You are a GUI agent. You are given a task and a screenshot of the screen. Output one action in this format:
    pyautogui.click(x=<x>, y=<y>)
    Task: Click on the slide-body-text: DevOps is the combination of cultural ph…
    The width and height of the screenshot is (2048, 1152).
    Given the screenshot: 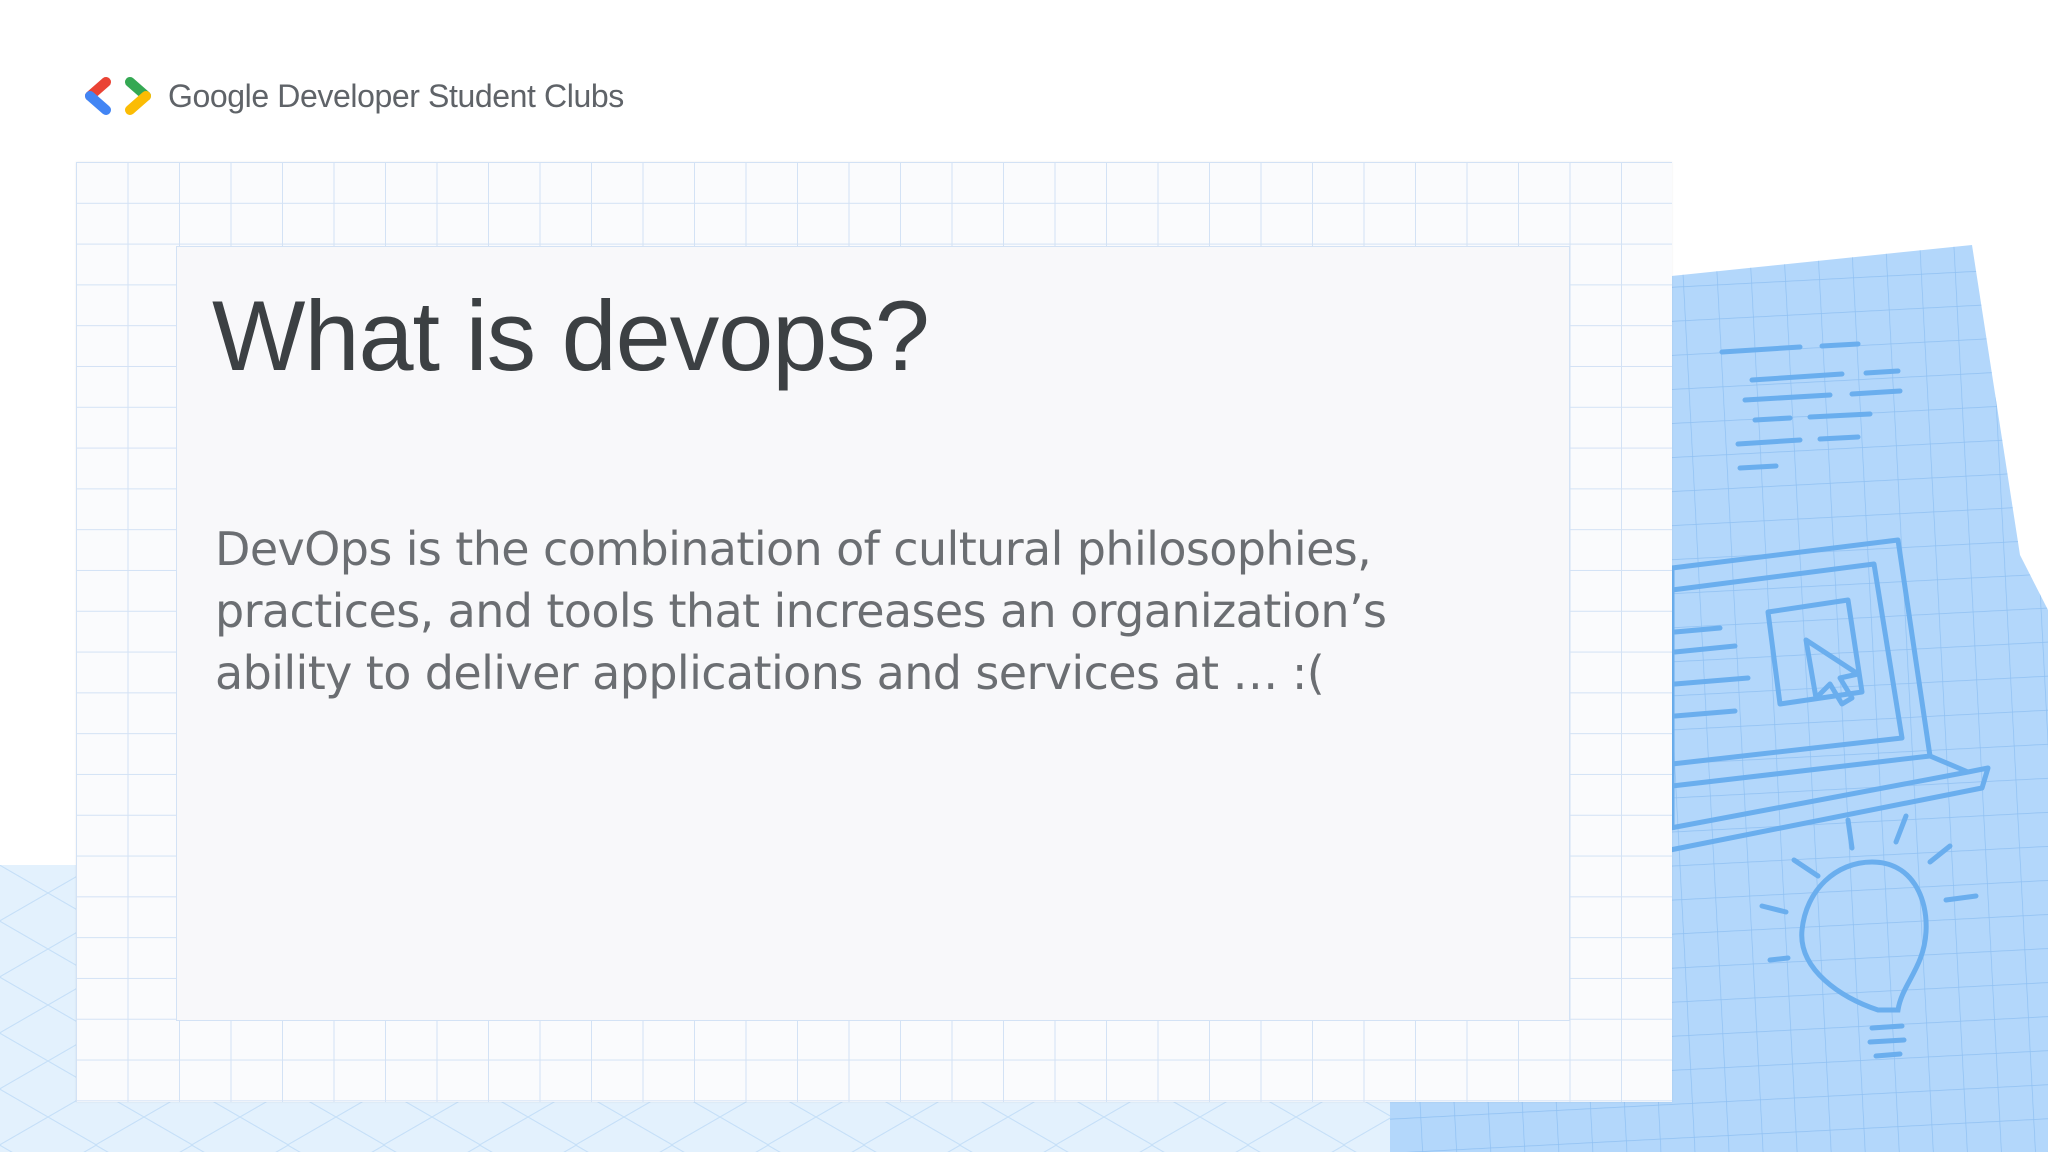 What is the action you would take?
    pyautogui.click(x=801, y=611)
    